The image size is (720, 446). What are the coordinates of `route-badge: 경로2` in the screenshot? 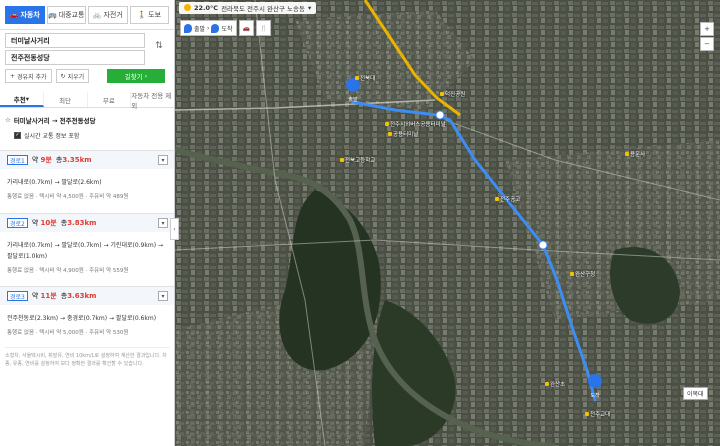 It's located at (17, 223).